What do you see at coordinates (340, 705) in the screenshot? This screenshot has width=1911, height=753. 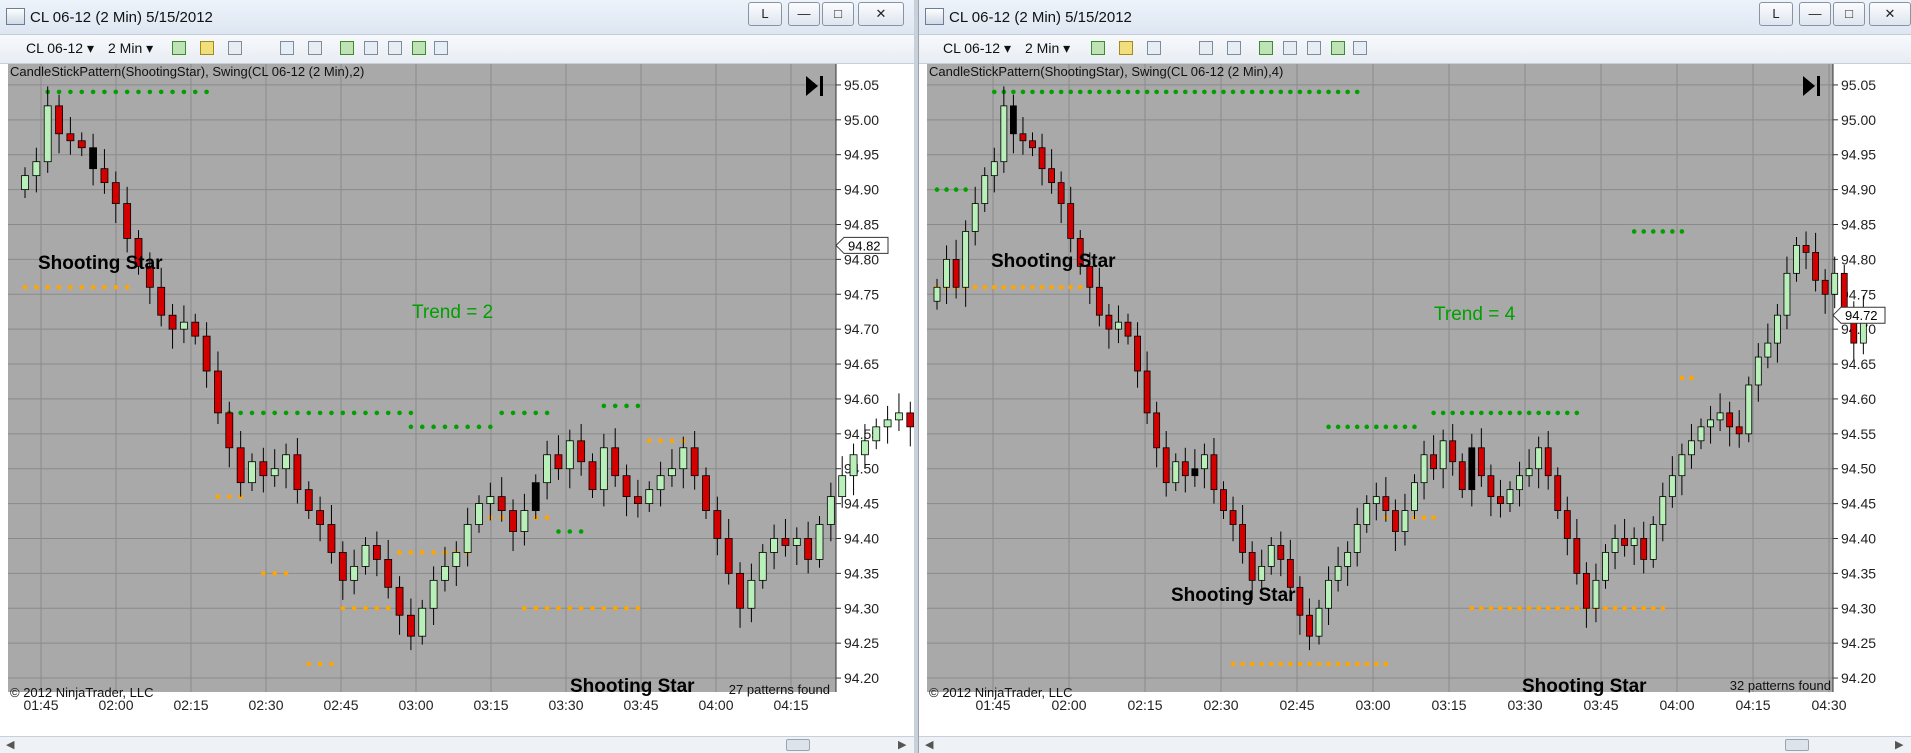 I see `x-tick-label: 02:45` at bounding box center [340, 705].